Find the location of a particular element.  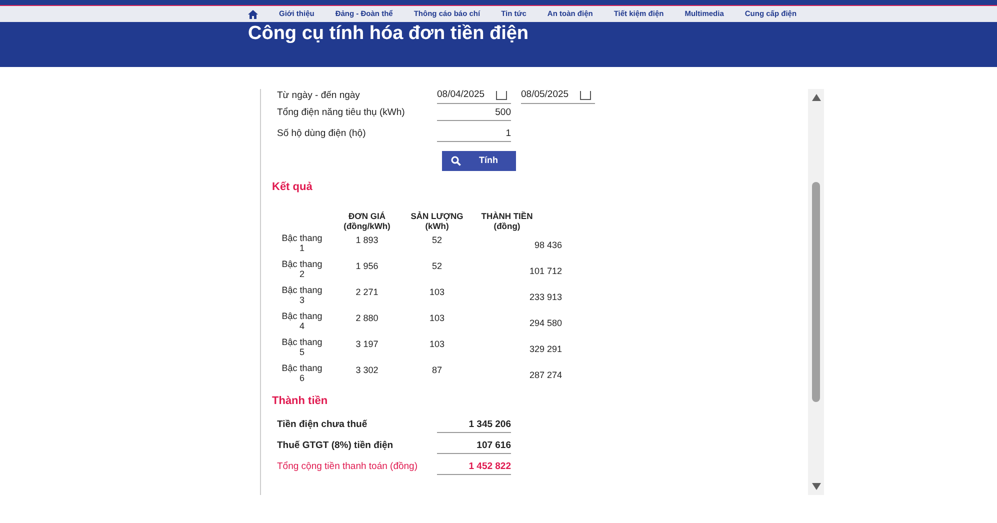

input-field: 500 is located at coordinates (474, 114).